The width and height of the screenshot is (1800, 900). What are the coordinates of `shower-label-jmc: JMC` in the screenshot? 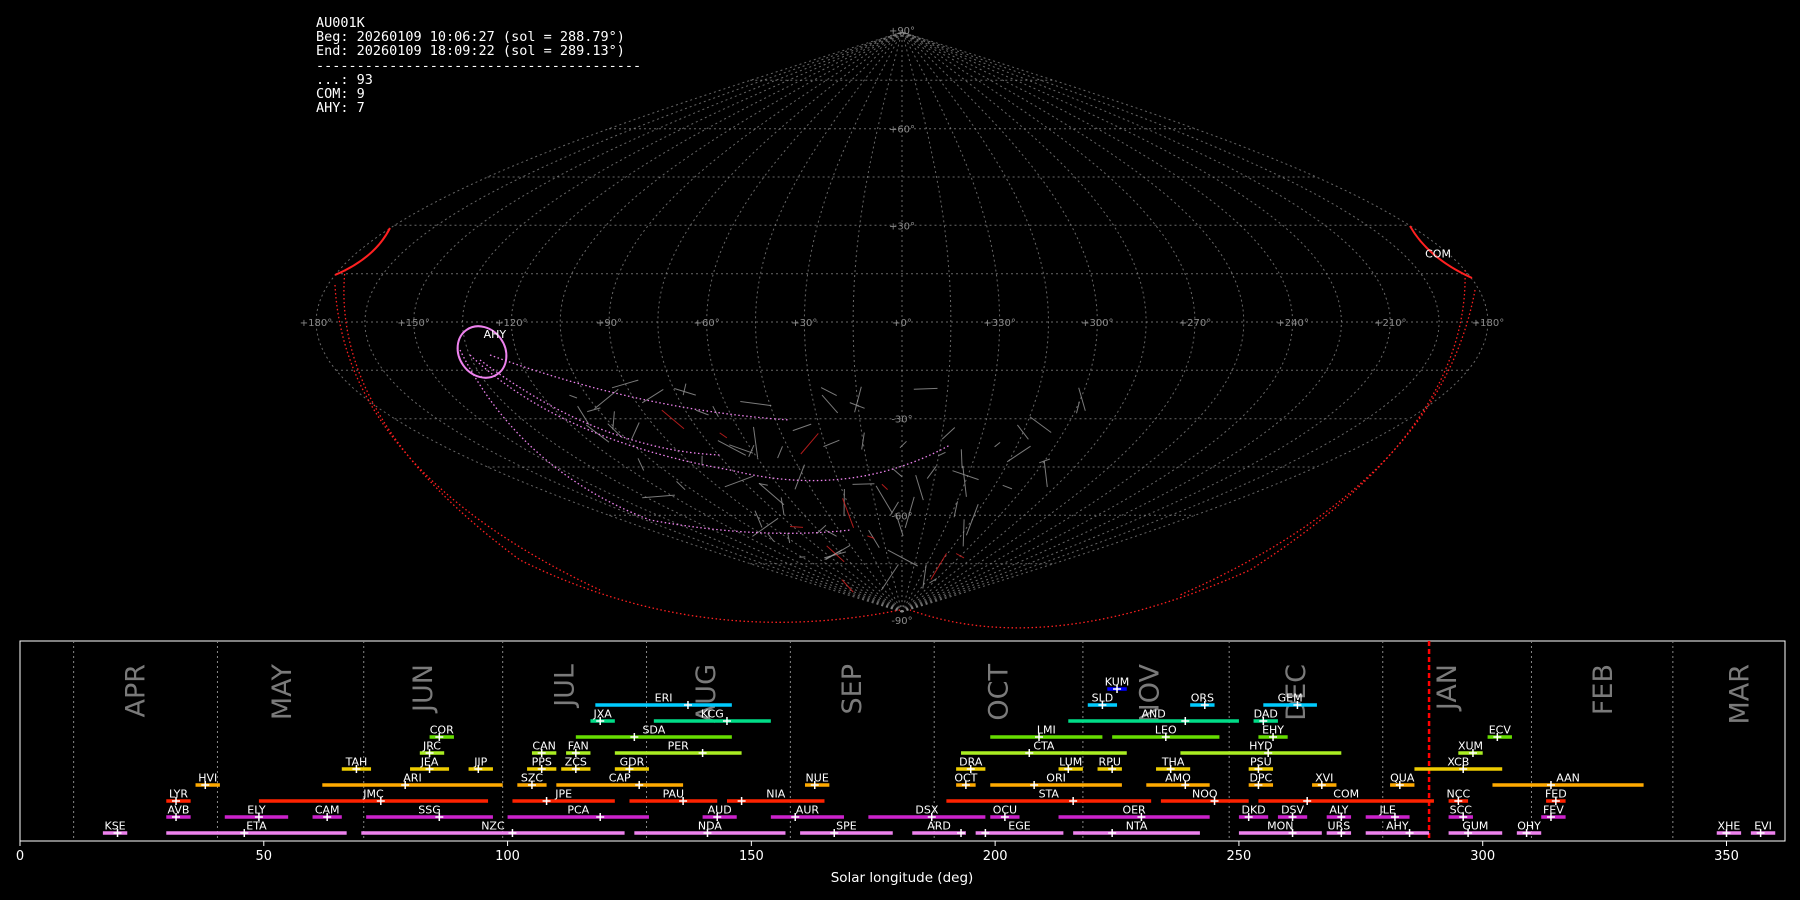 It's located at (373, 794).